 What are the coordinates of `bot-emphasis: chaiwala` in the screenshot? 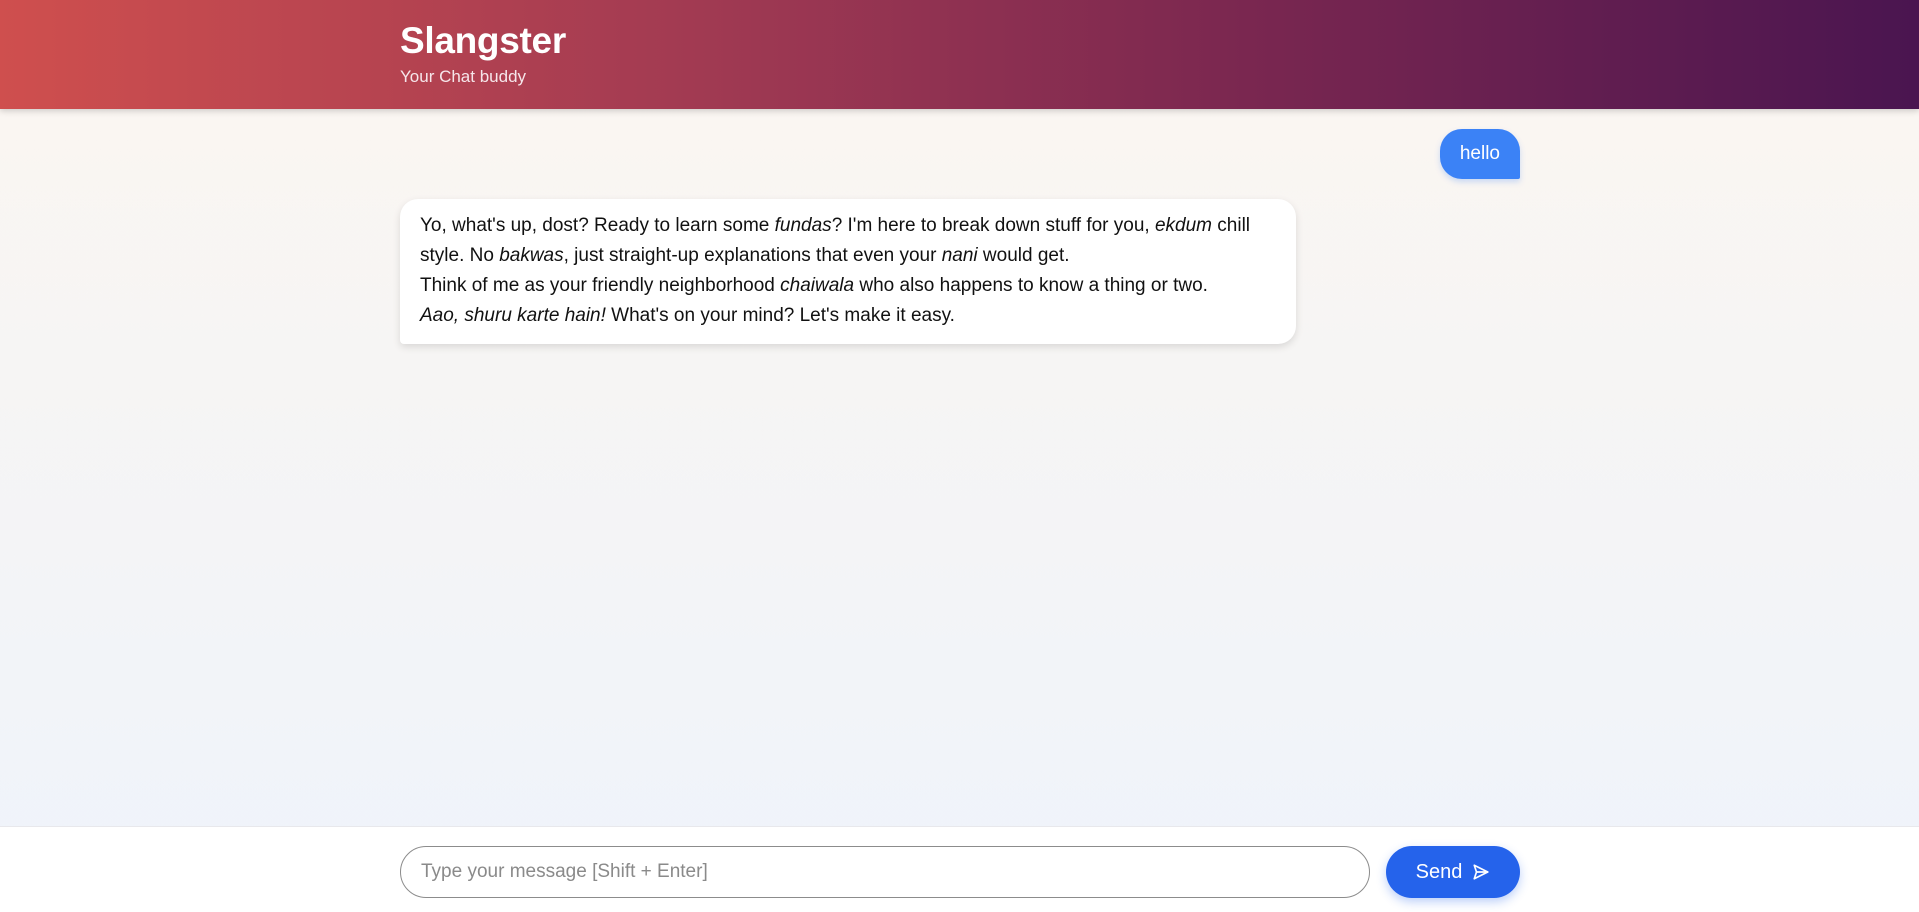 It's located at (817, 285).